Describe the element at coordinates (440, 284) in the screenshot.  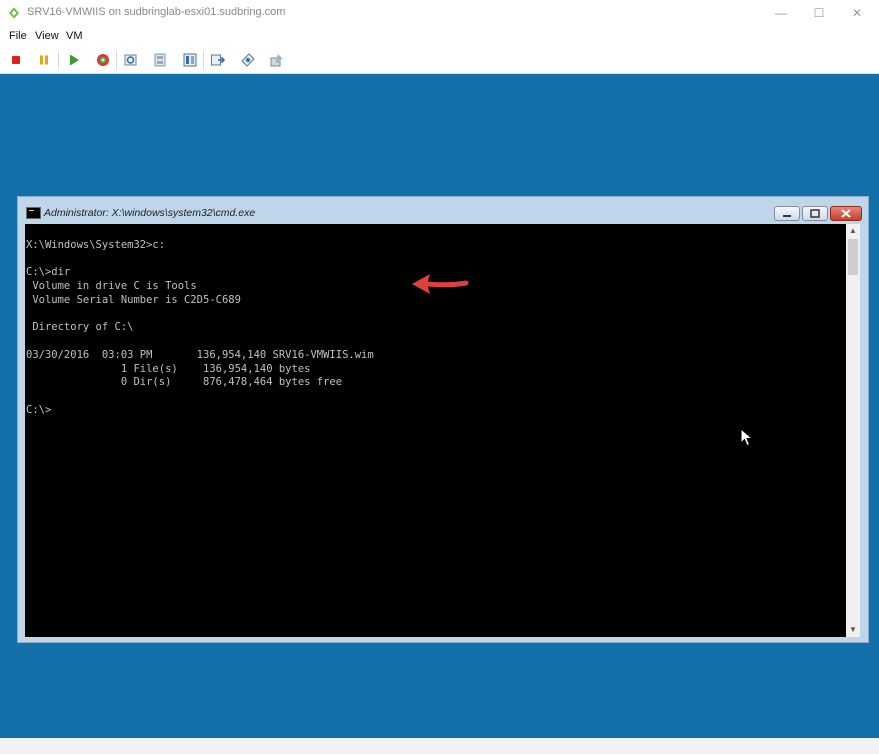
I see `annotation-arrow-icon` at that location.